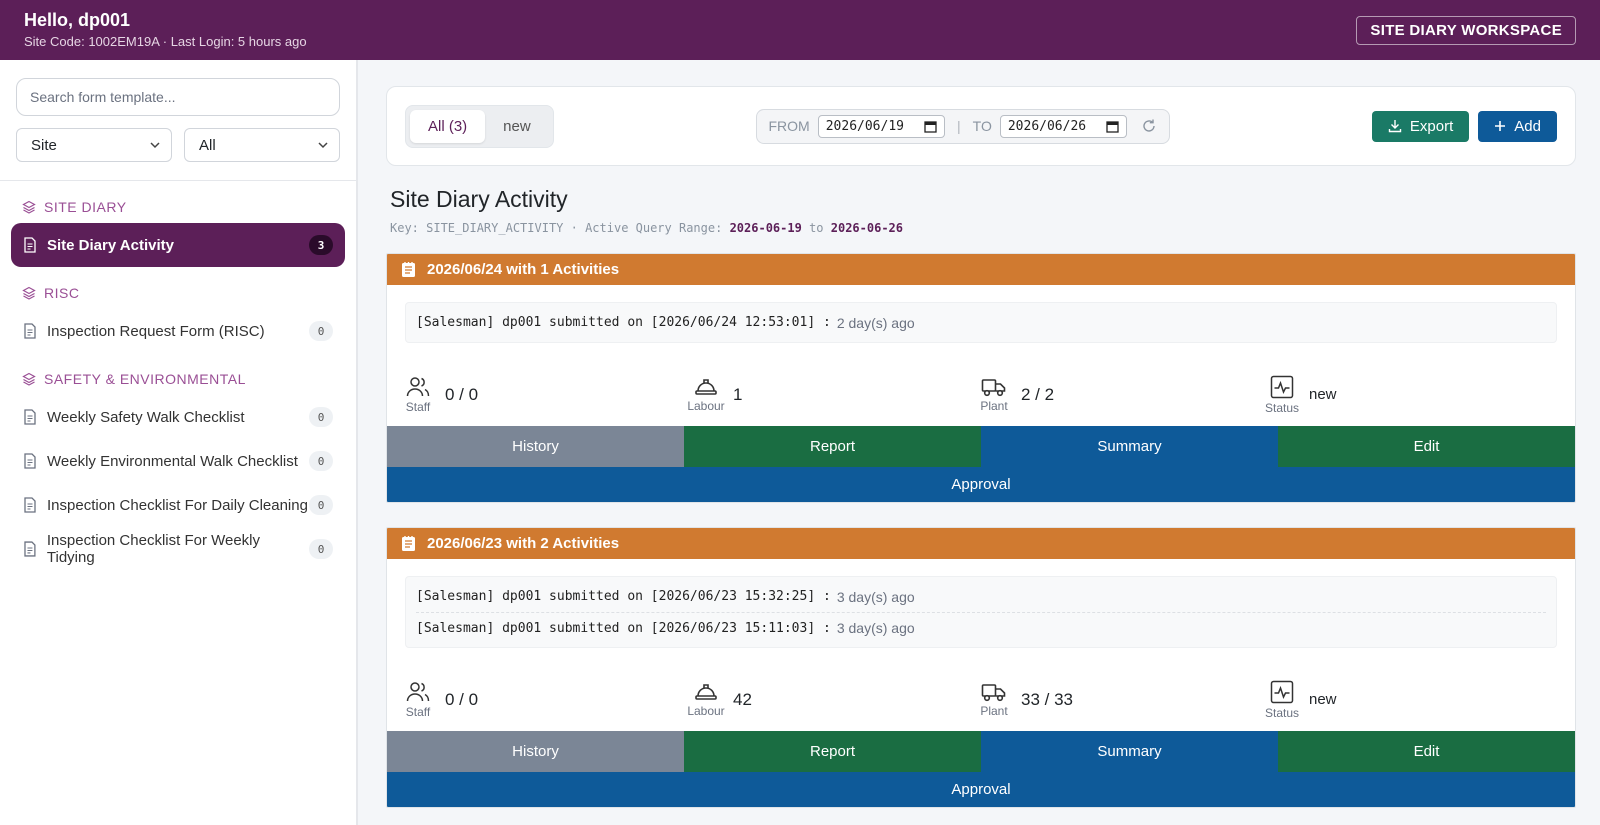  Describe the element at coordinates (875, 596) in the screenshot. I see `log-time-ago: 3 day(s) ago` at that location.